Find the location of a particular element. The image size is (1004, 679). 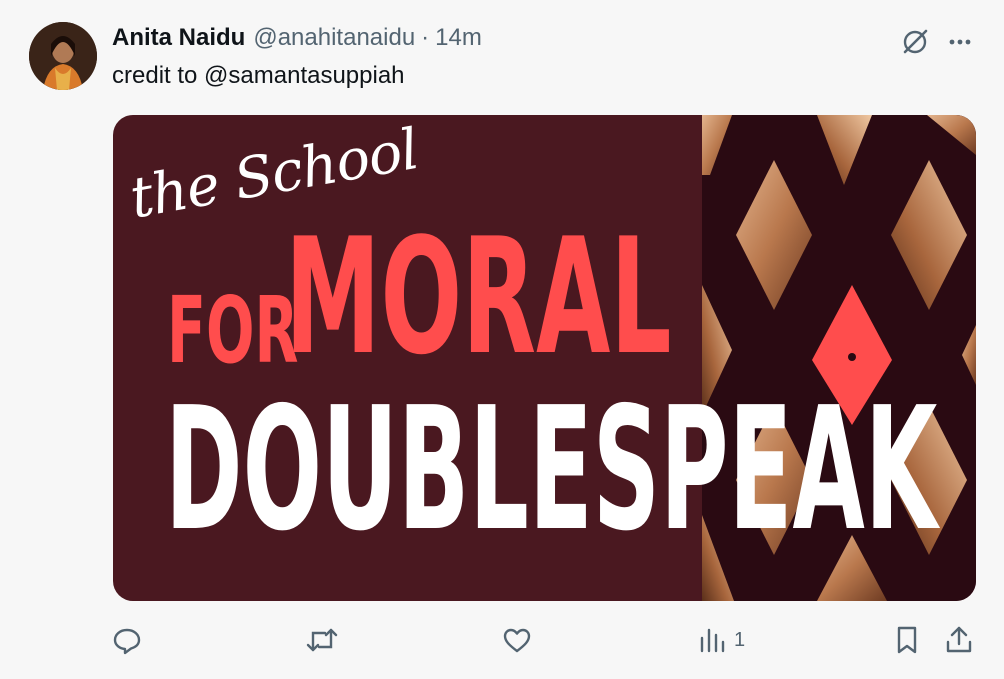

bookmark-button is located at coordinates (907, 640).